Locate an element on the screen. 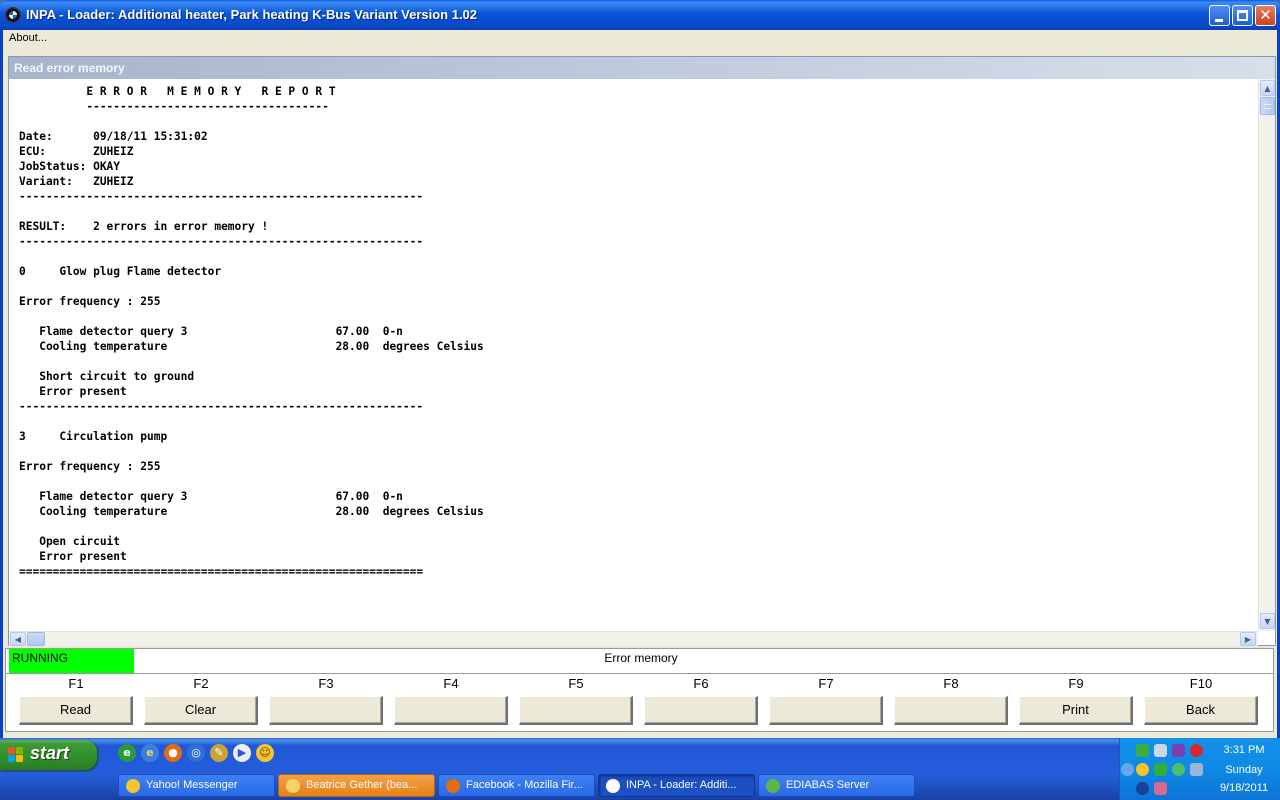  shield-icon is located at coordinates (1160, 769).